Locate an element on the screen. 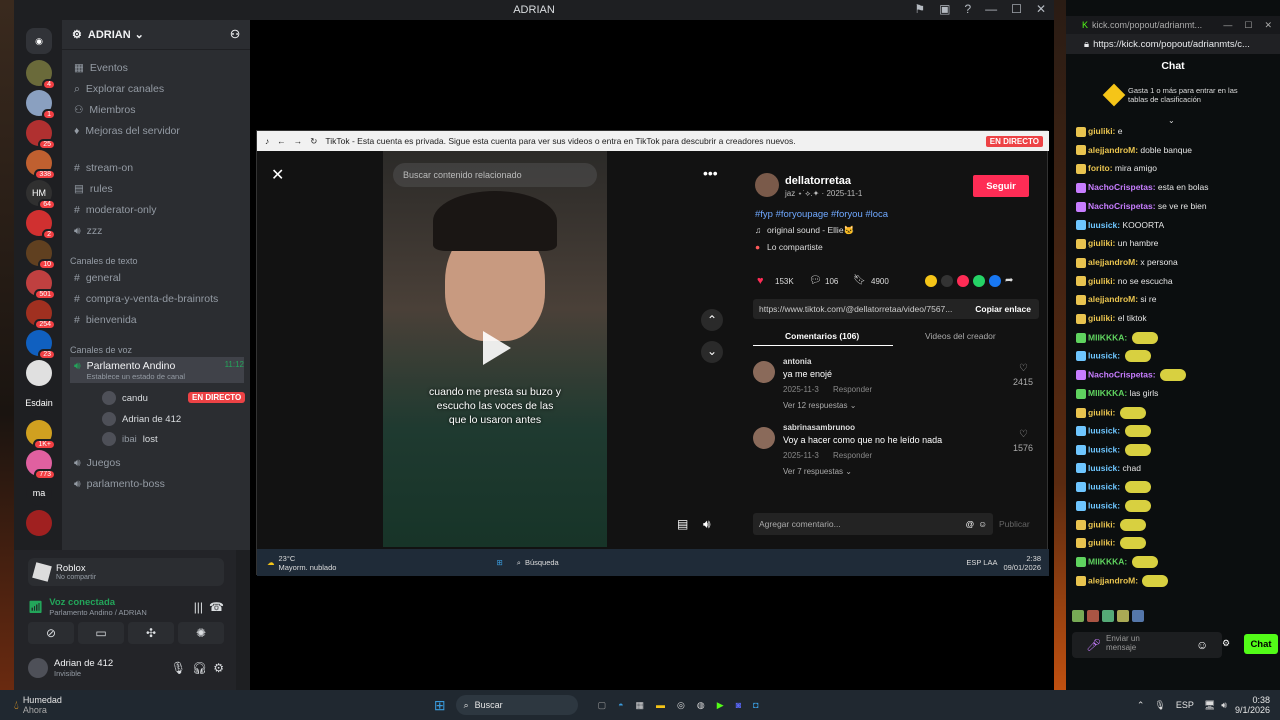 This screenshot has width=1280, height=720. server-icon: Esdain is located at coordinates (39, 403).